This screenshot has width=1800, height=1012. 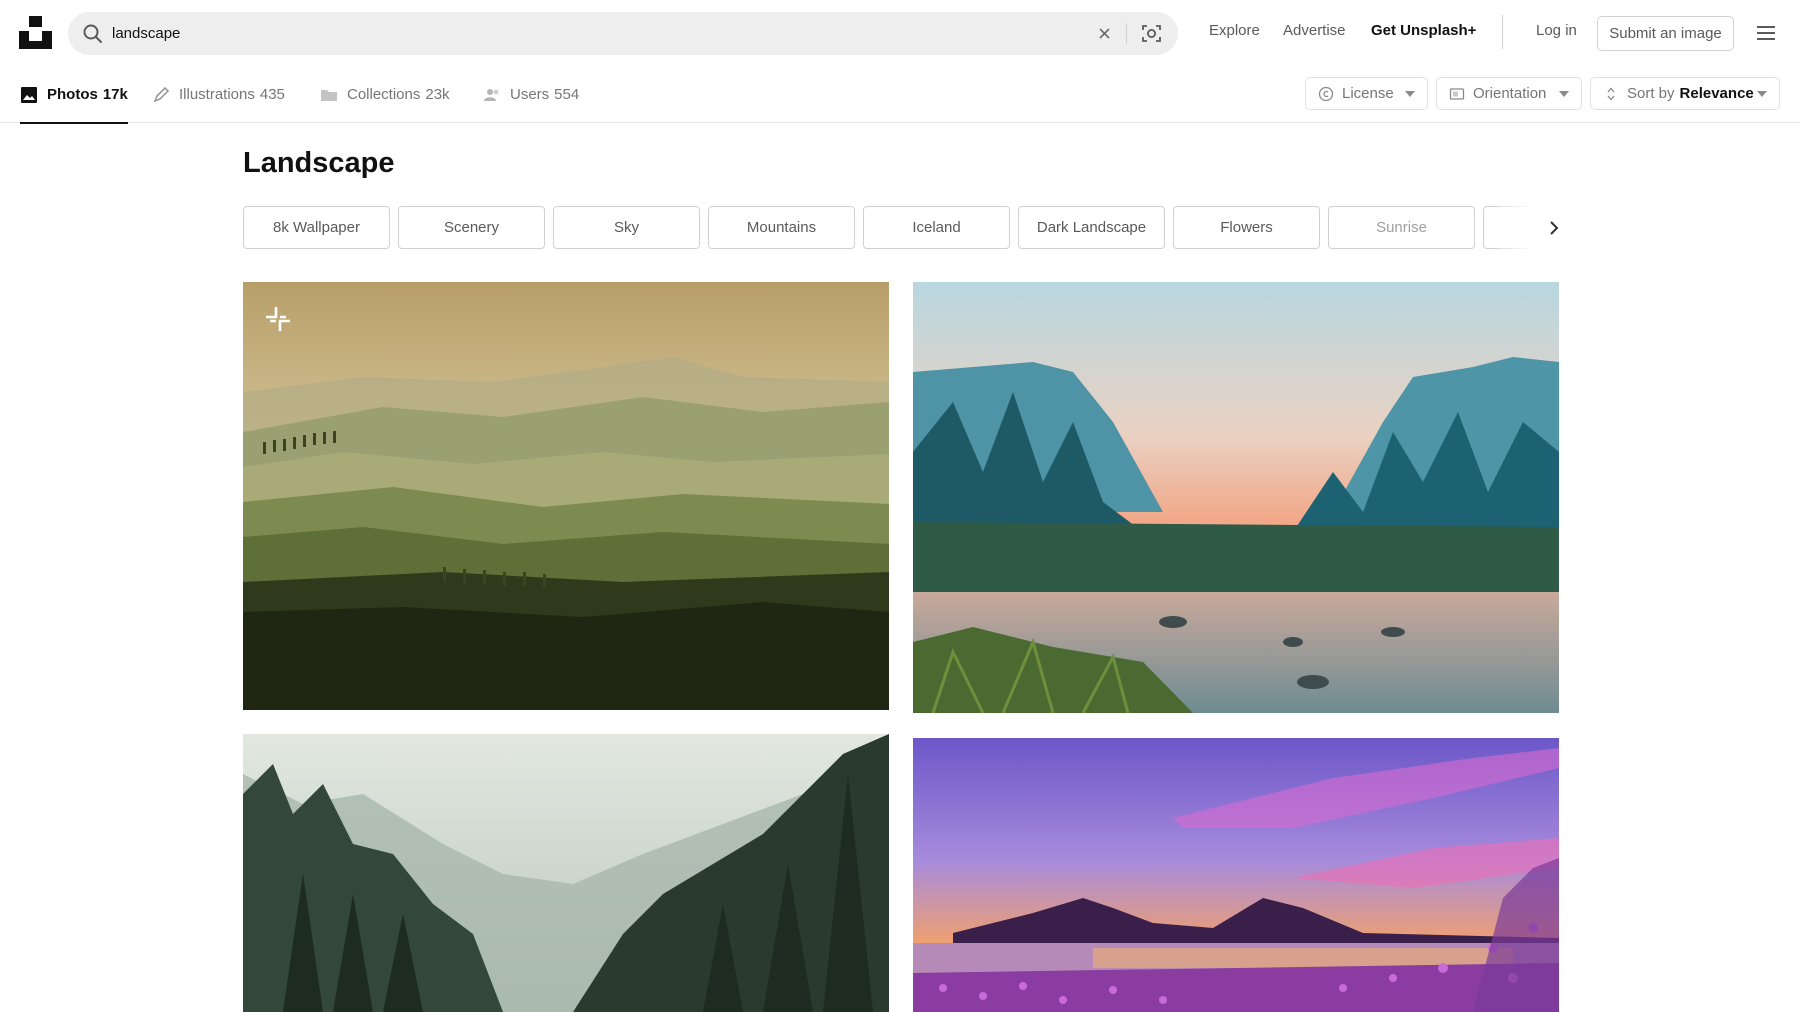 I want to click on landscape-photo-sunset-lake, so click(x=1236, y=875).